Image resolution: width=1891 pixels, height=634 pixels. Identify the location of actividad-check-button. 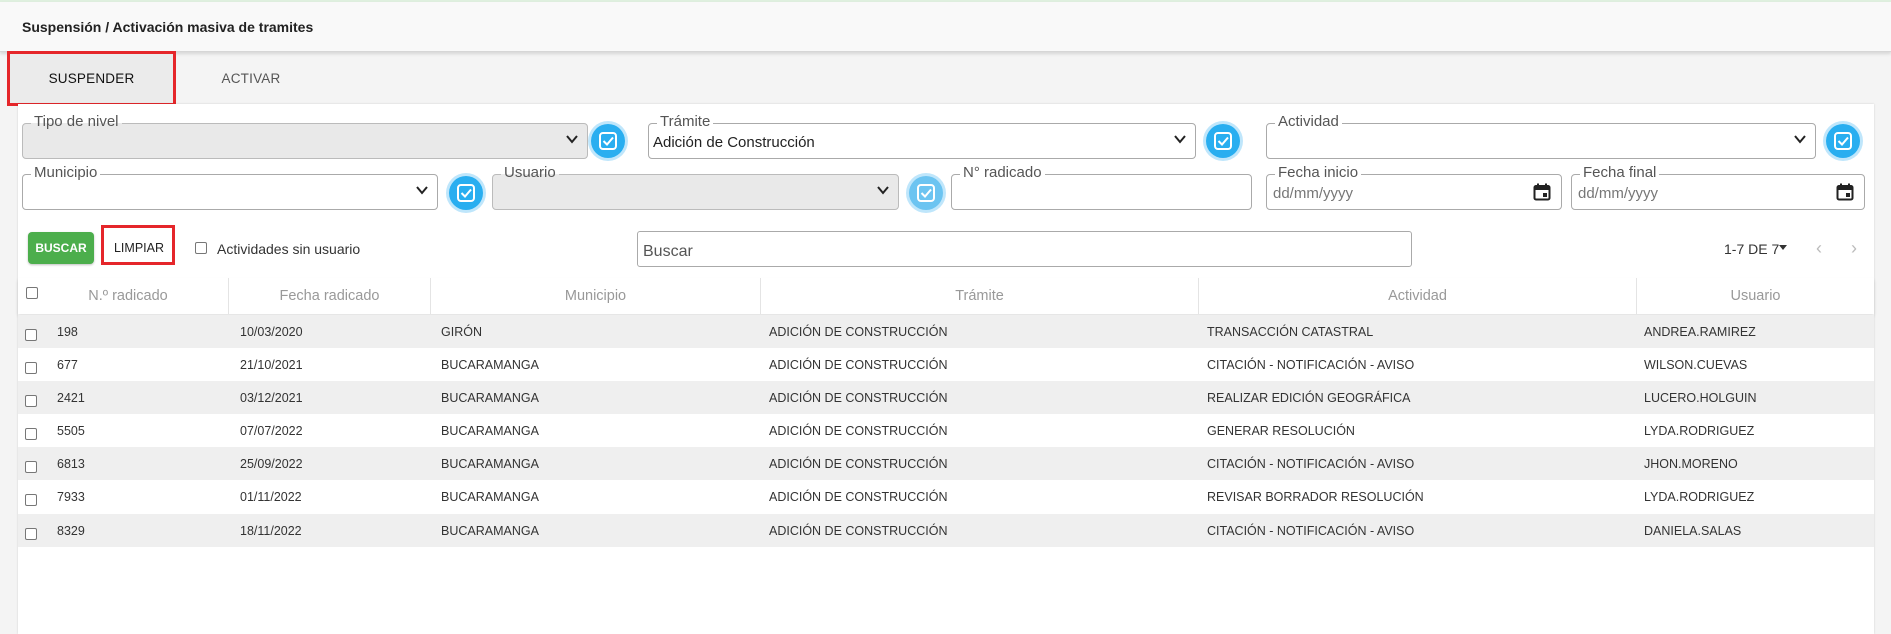
(1843, 141).